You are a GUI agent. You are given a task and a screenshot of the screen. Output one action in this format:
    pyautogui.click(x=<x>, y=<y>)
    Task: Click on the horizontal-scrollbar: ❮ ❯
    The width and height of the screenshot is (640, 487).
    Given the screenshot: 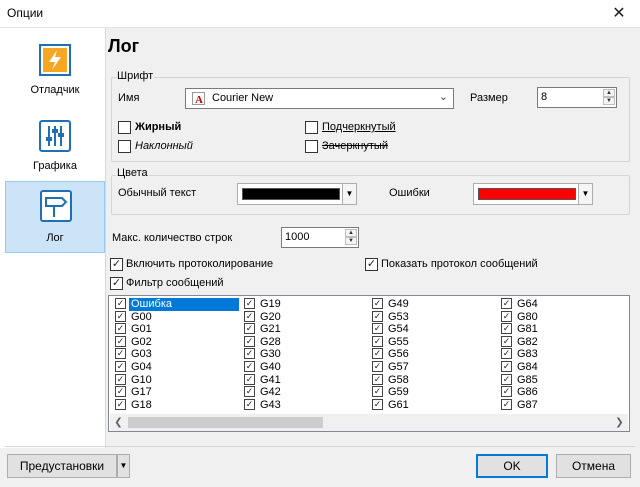 What is the action you would take?
    pyautogui.click(x=369, y=422)
    